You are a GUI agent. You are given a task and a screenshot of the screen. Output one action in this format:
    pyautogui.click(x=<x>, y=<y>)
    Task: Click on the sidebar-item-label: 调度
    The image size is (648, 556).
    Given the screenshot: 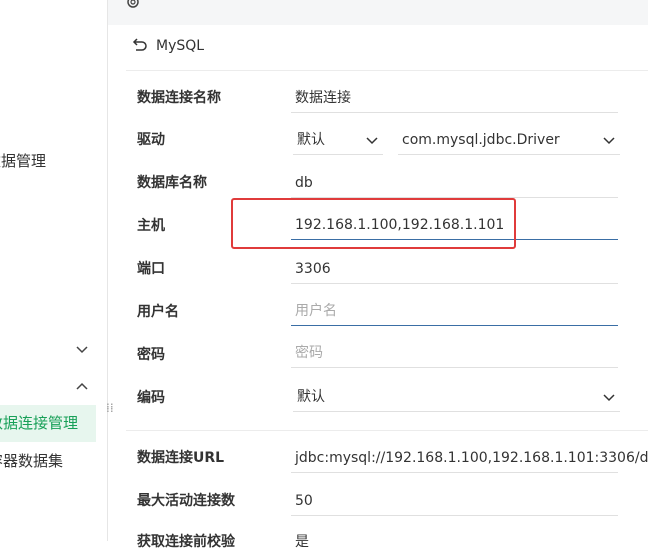 What is the action you would take?
    pyautogui.click(x=44, y=273)
    